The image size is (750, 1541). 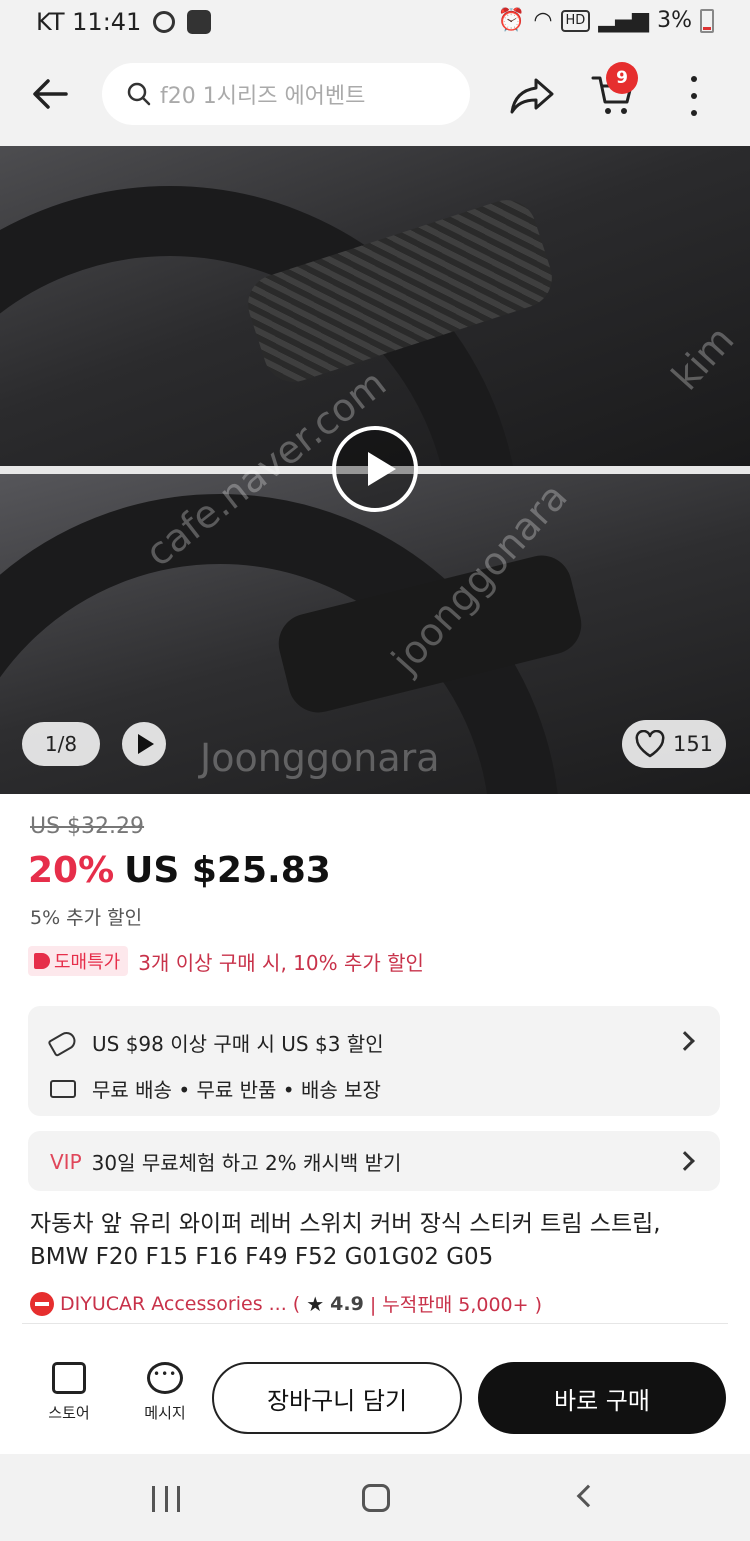 What do you see at coordinates (69, 1413) in the screenshot?
I see `store-button-label: 스토어` at bounding box center [69, 1413].